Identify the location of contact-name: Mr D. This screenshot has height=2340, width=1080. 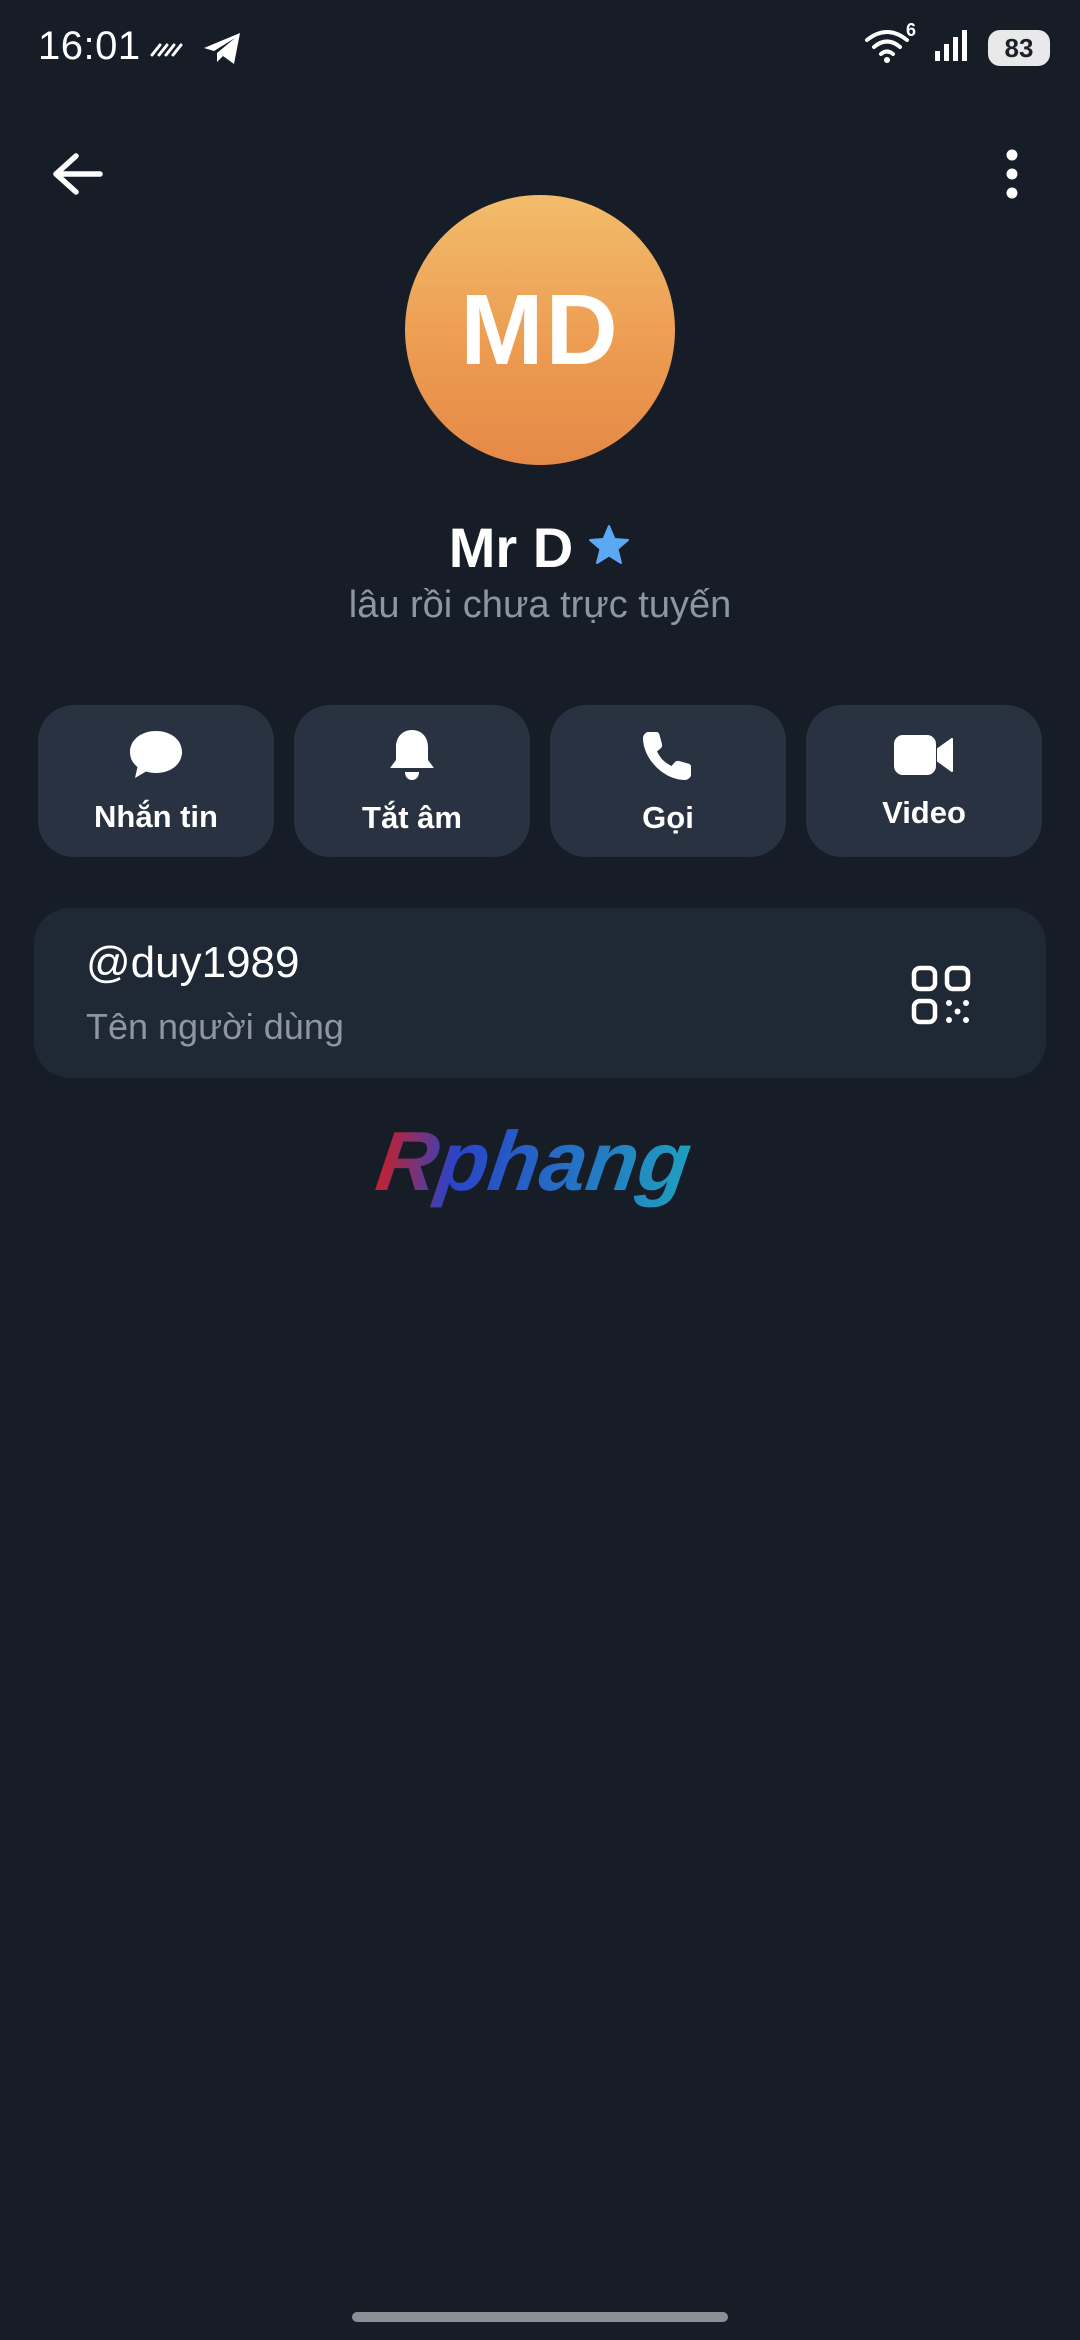
(511, 547).